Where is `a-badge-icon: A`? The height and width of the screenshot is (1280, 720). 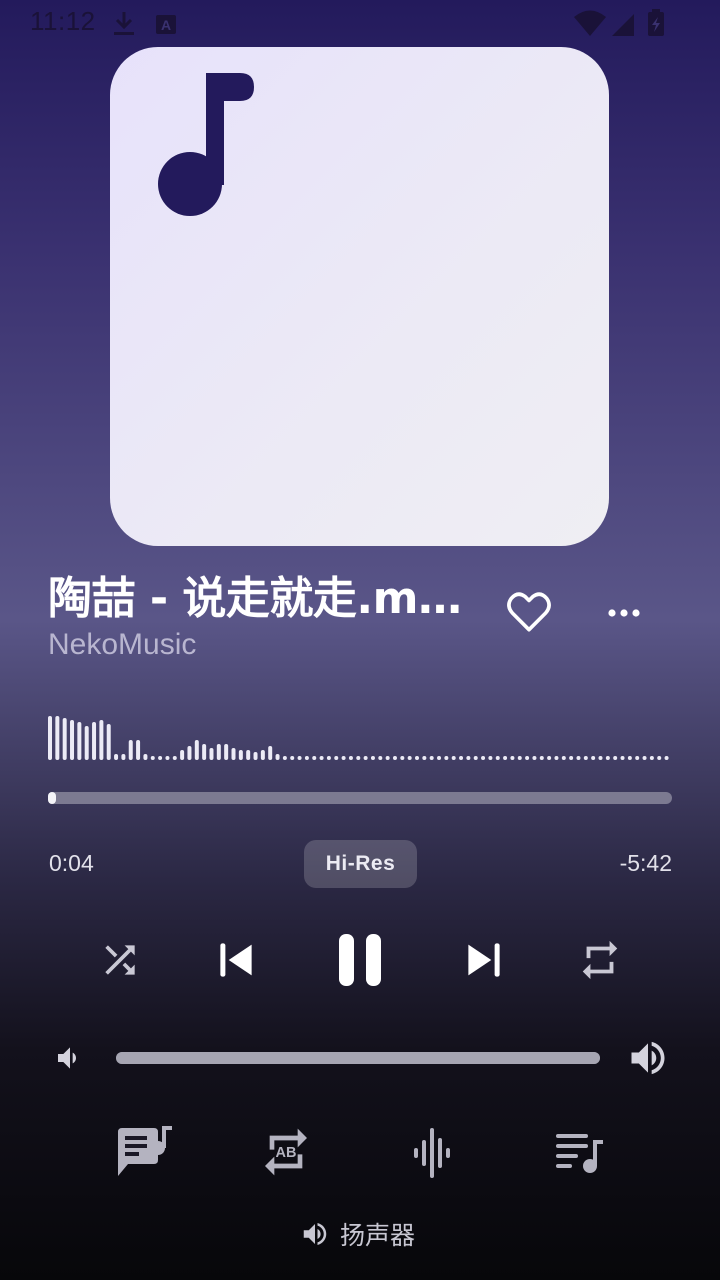 a-badge-icon: A is located at coordinates (166, 24).